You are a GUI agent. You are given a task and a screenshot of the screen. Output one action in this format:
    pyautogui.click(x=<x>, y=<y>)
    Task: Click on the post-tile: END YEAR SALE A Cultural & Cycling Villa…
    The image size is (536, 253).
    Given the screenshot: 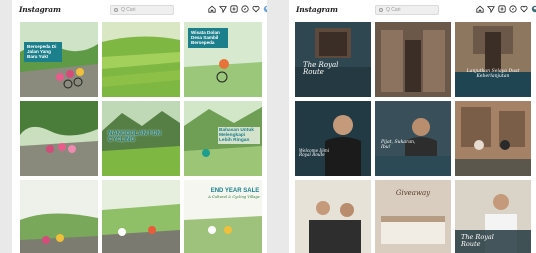 What is the action you would take?
    pyautogui.click(x=223, y=216)
    